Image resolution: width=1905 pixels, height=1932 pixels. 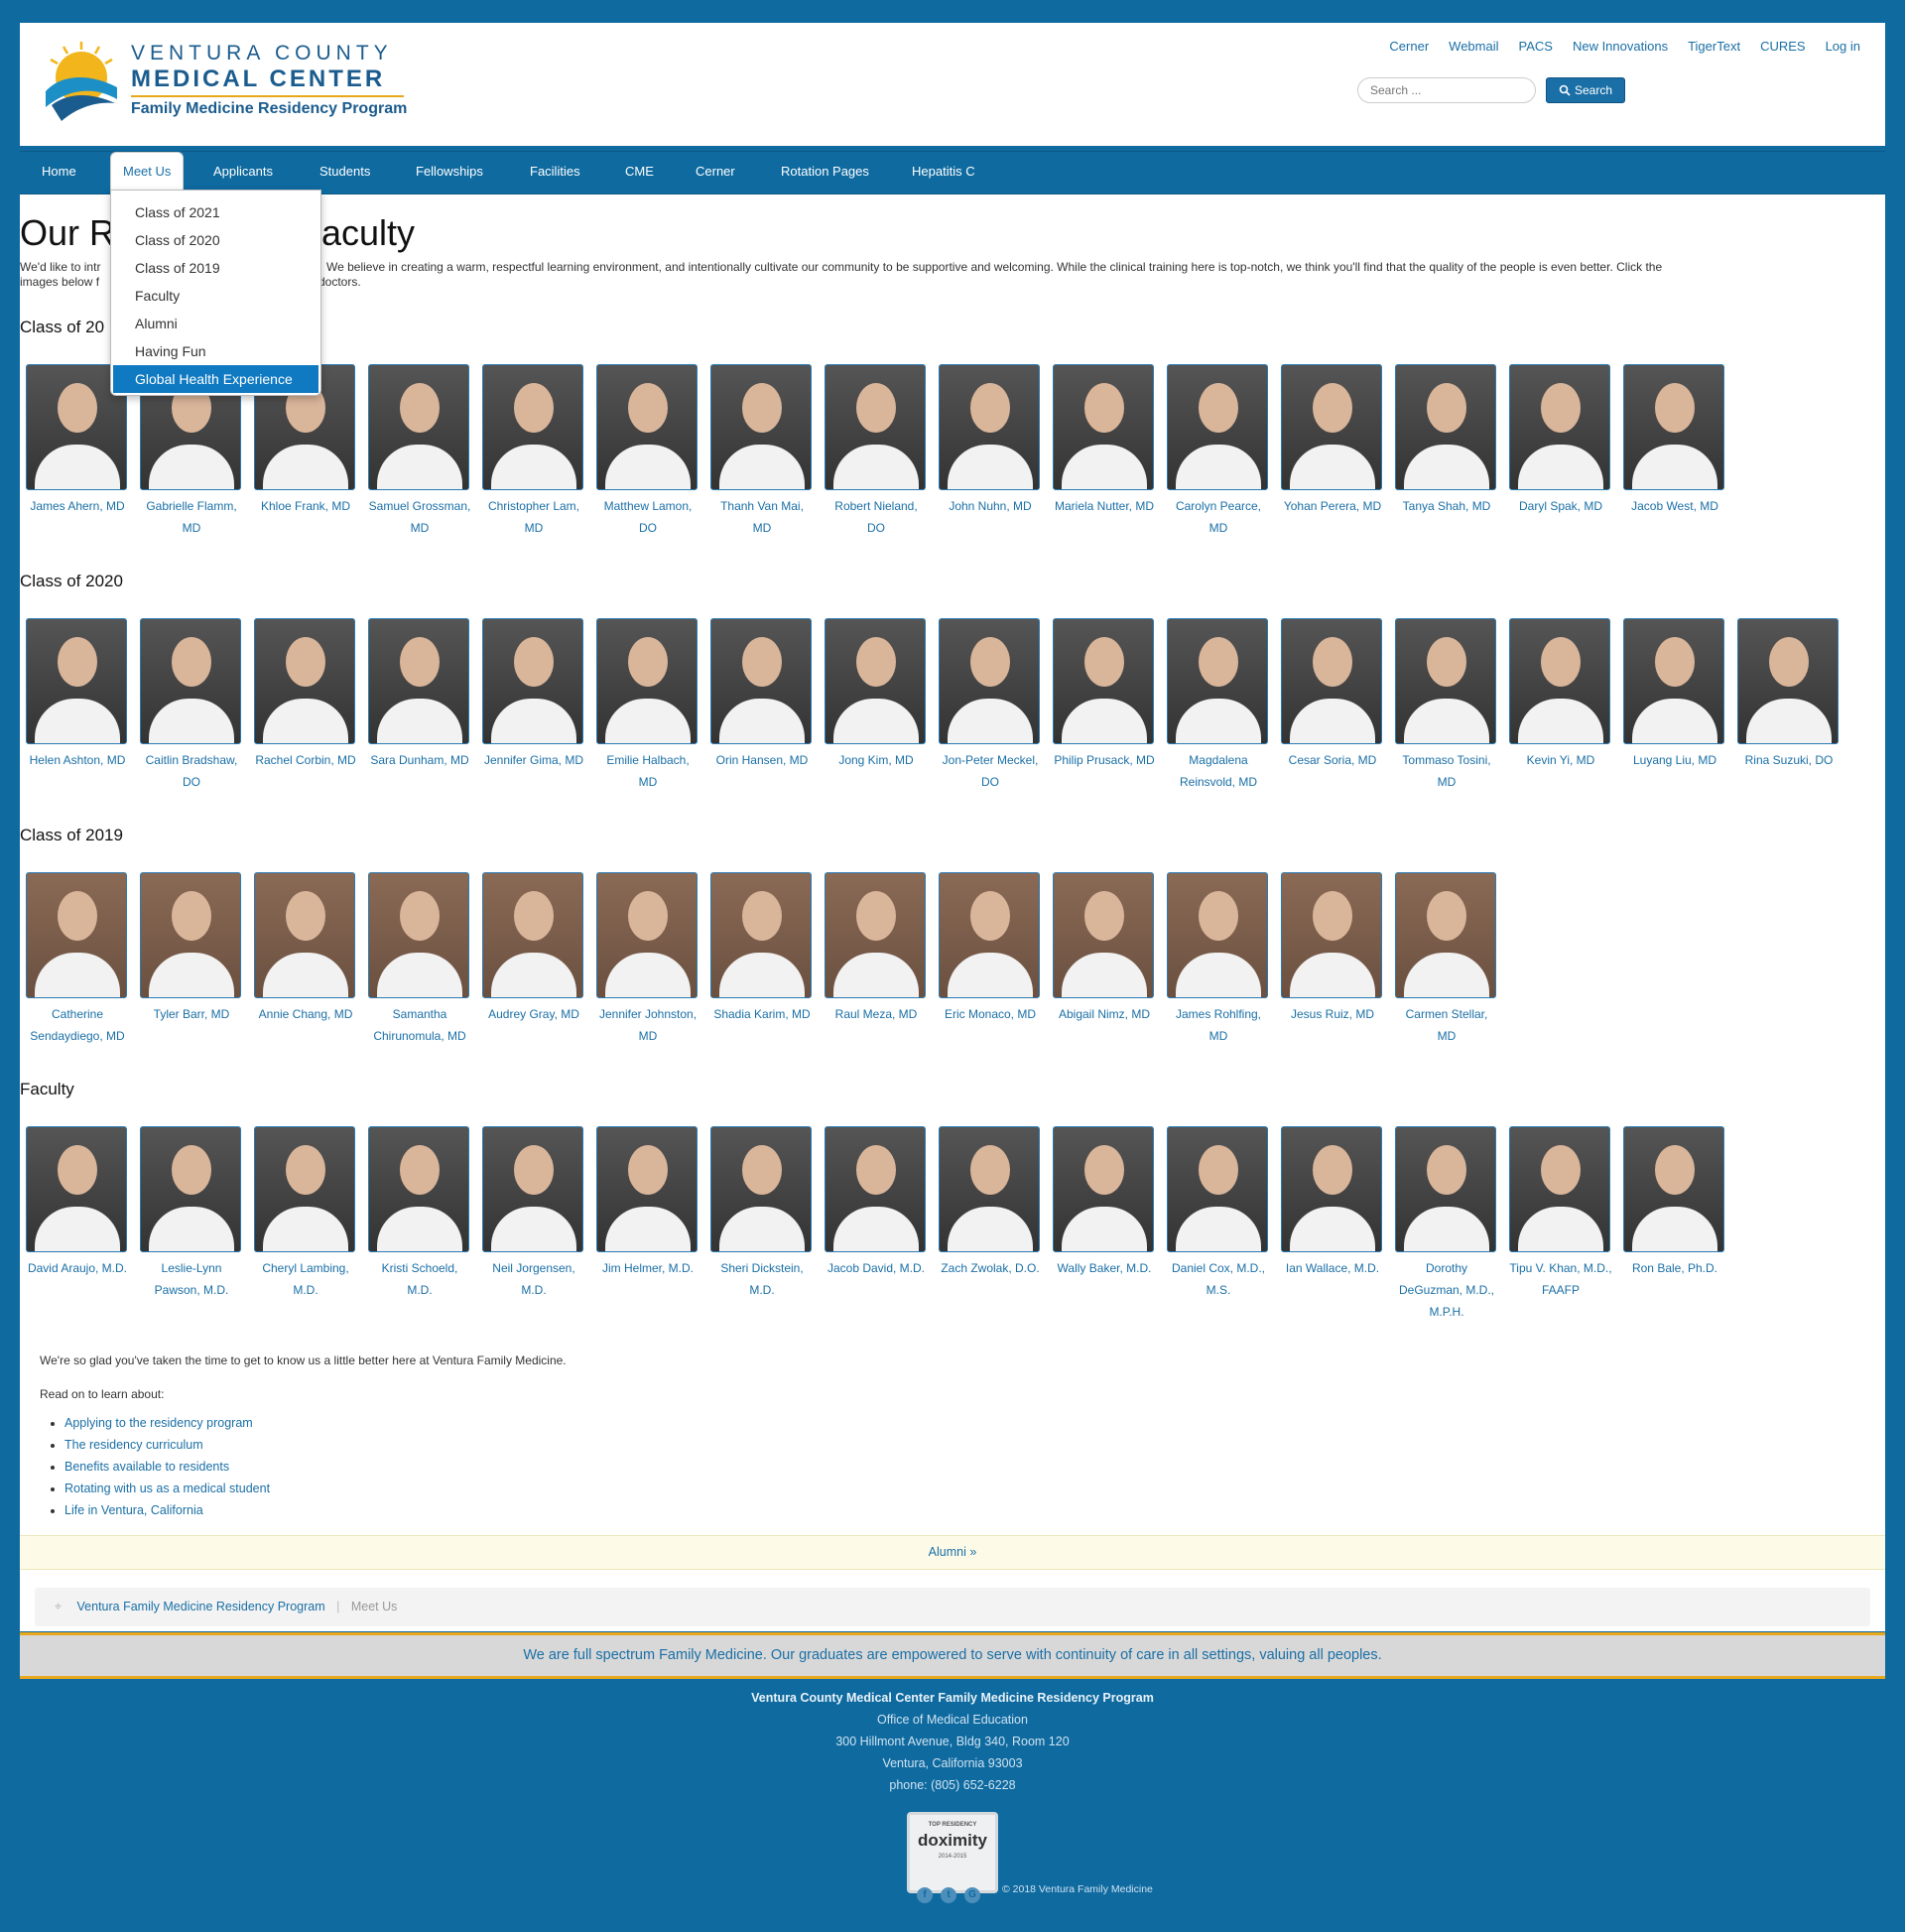 I want to click on person-card: Philip Prusack, MD, so click(x=1104, y=695).